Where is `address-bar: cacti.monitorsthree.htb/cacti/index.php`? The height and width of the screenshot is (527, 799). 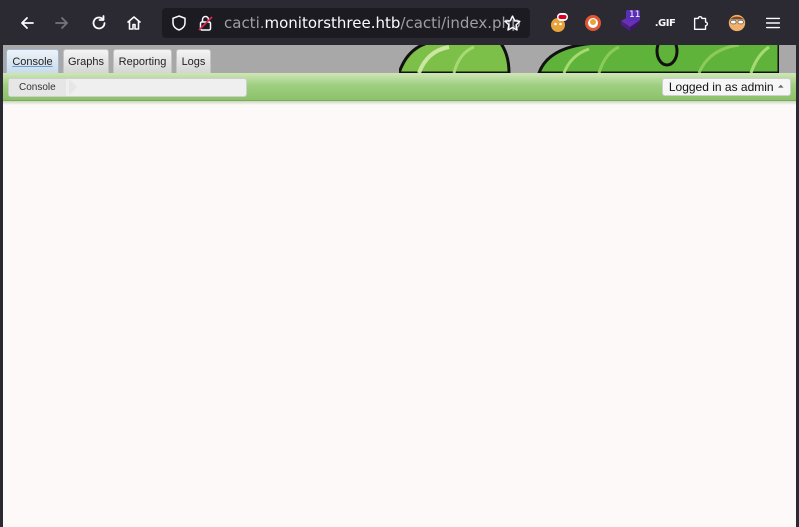 address-bar: cacti.monitorsthree.htb/cacti/index.php is located at coordinates (346, 23).